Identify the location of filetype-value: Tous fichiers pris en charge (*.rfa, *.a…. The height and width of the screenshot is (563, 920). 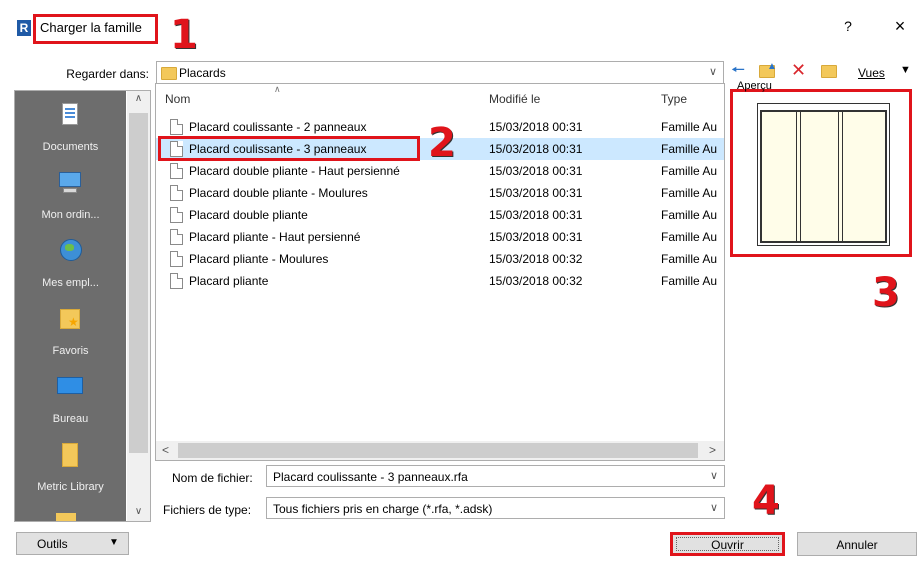
(383, 509).